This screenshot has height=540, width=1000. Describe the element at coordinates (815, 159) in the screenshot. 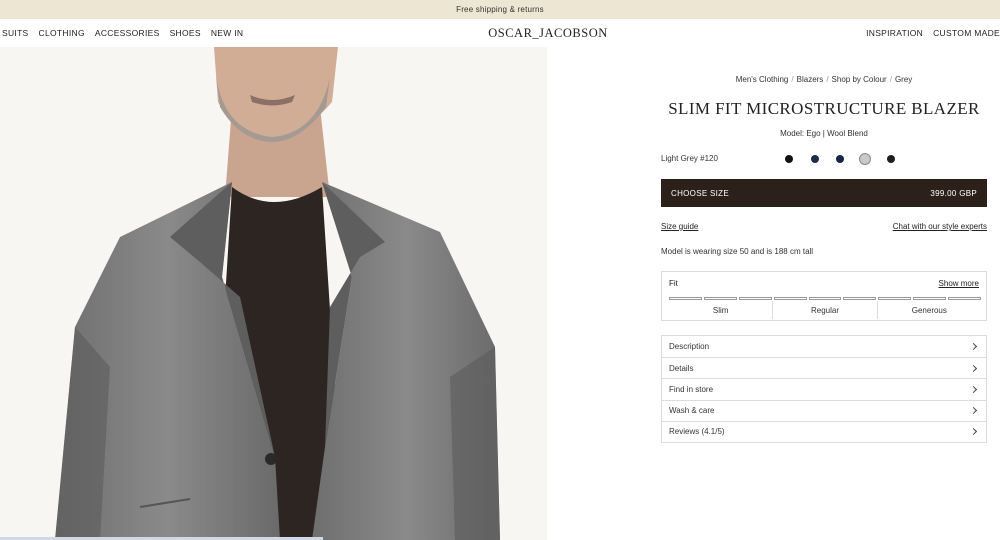

I see `swatch-navy` at that location.